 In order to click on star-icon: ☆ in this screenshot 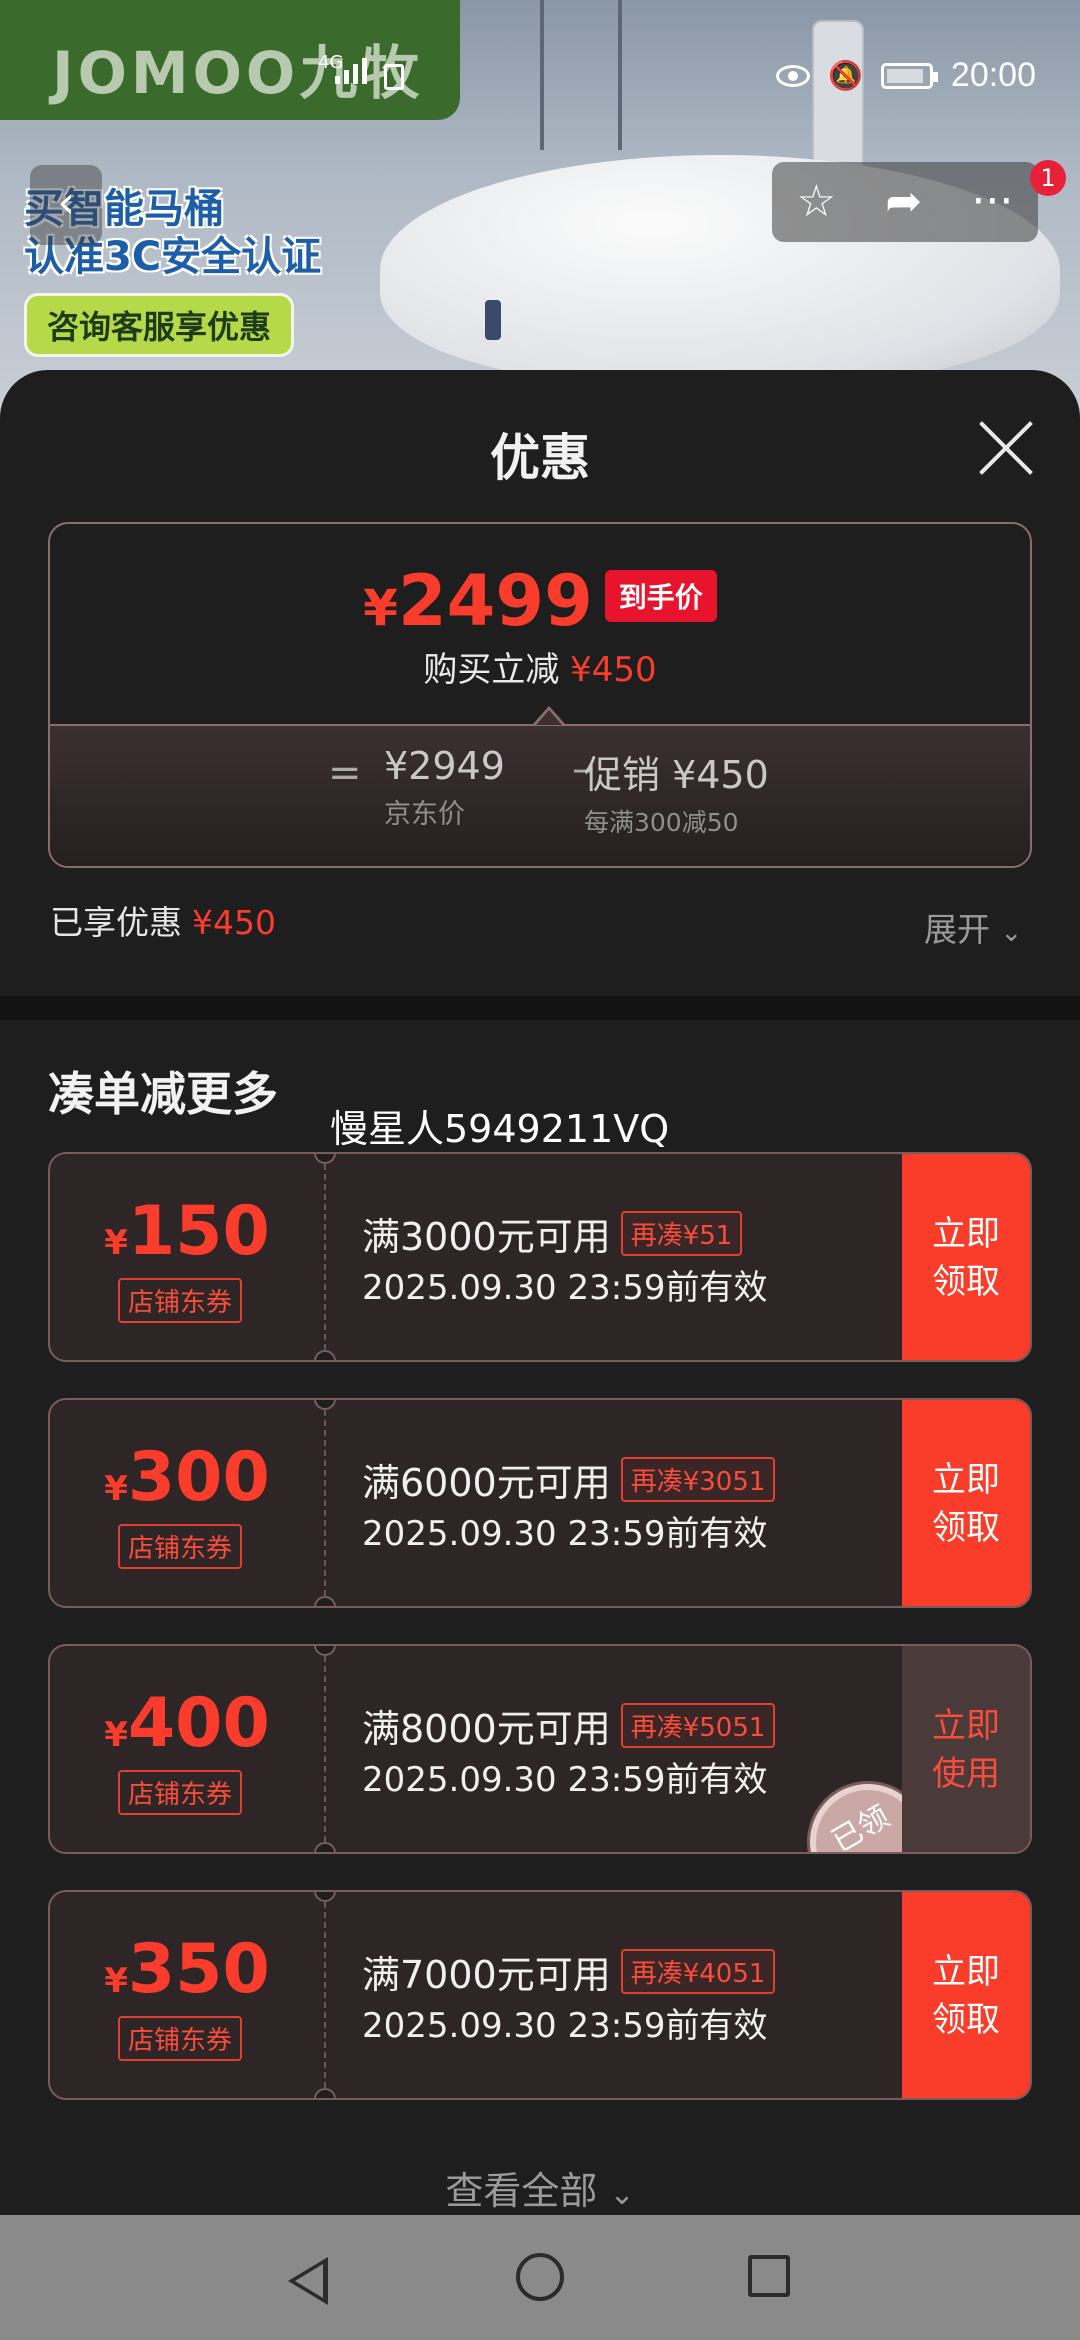, I will do `click(816, 202)`.